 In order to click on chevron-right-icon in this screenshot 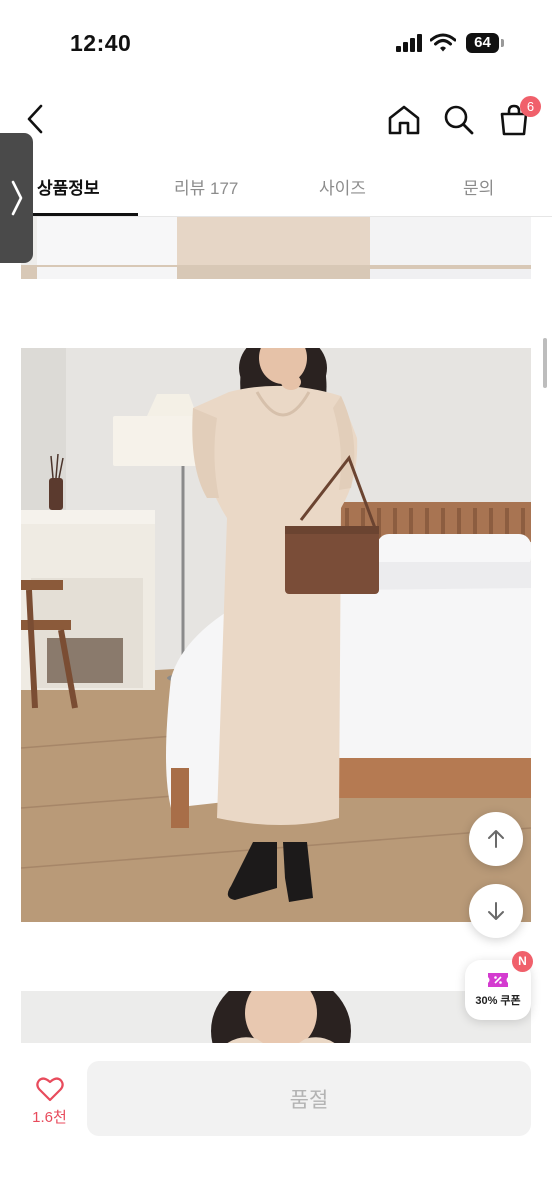, I will do `click(16, 198)`.